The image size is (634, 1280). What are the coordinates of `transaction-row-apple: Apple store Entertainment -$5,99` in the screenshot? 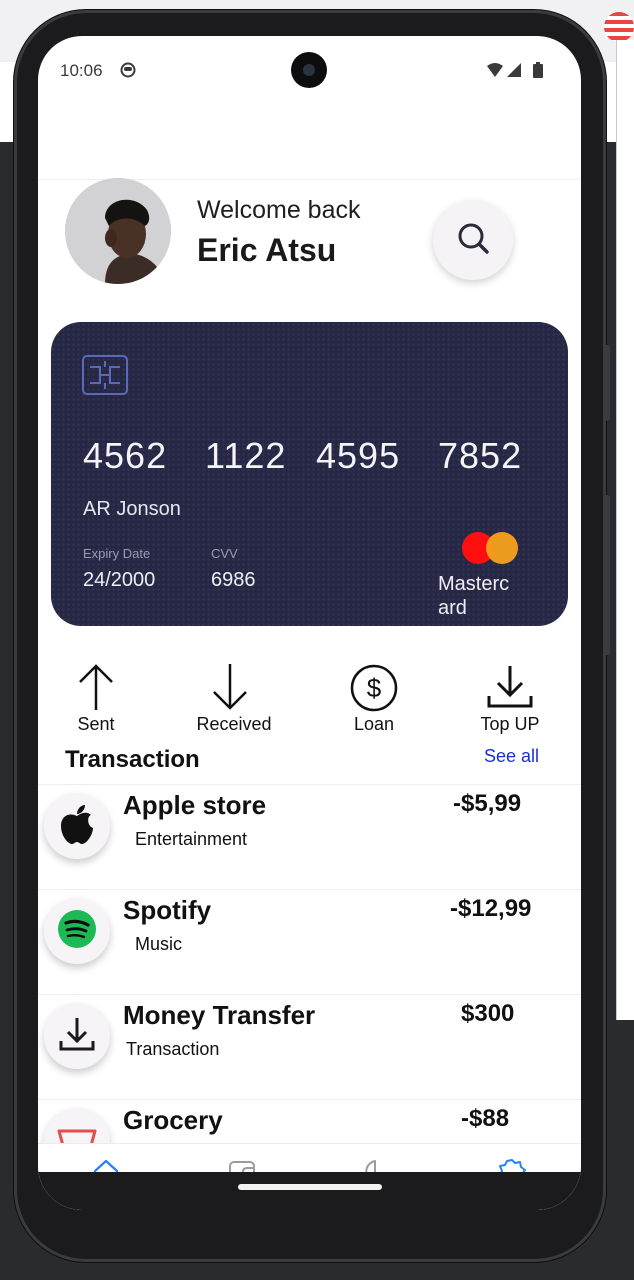 It's located at (309, 836).